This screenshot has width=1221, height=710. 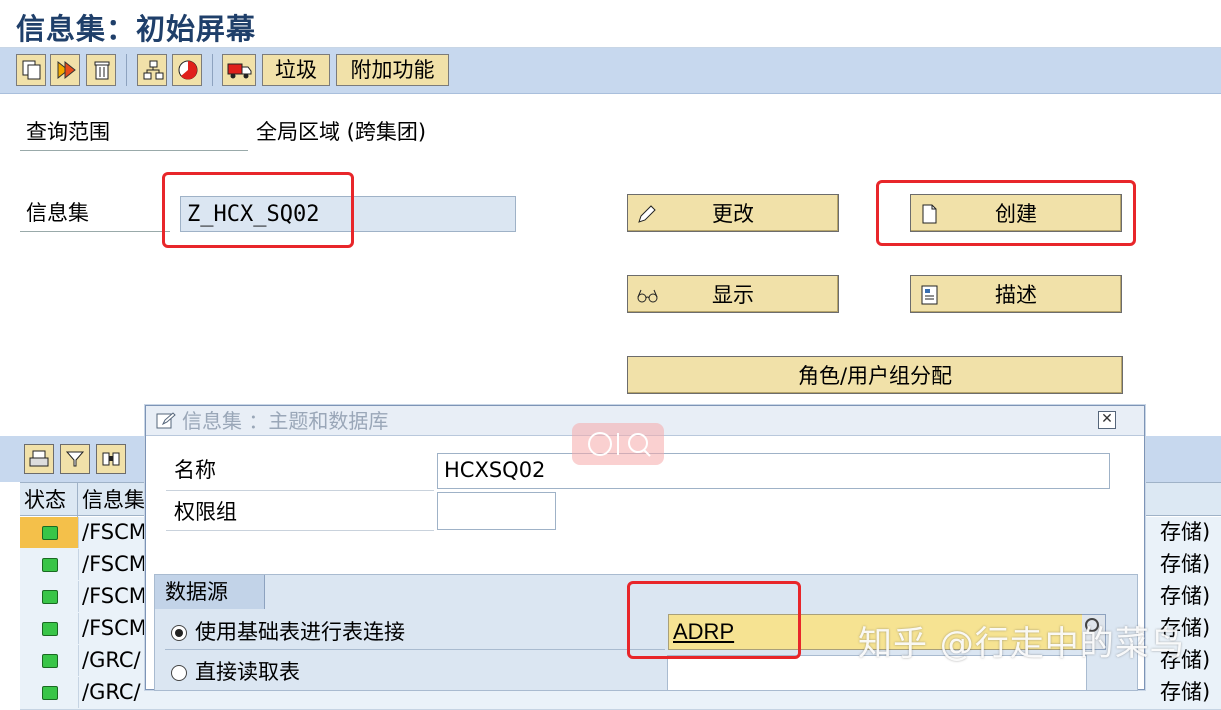 I want to click on datasource-label: 数据源, so click(x=196, y=592).